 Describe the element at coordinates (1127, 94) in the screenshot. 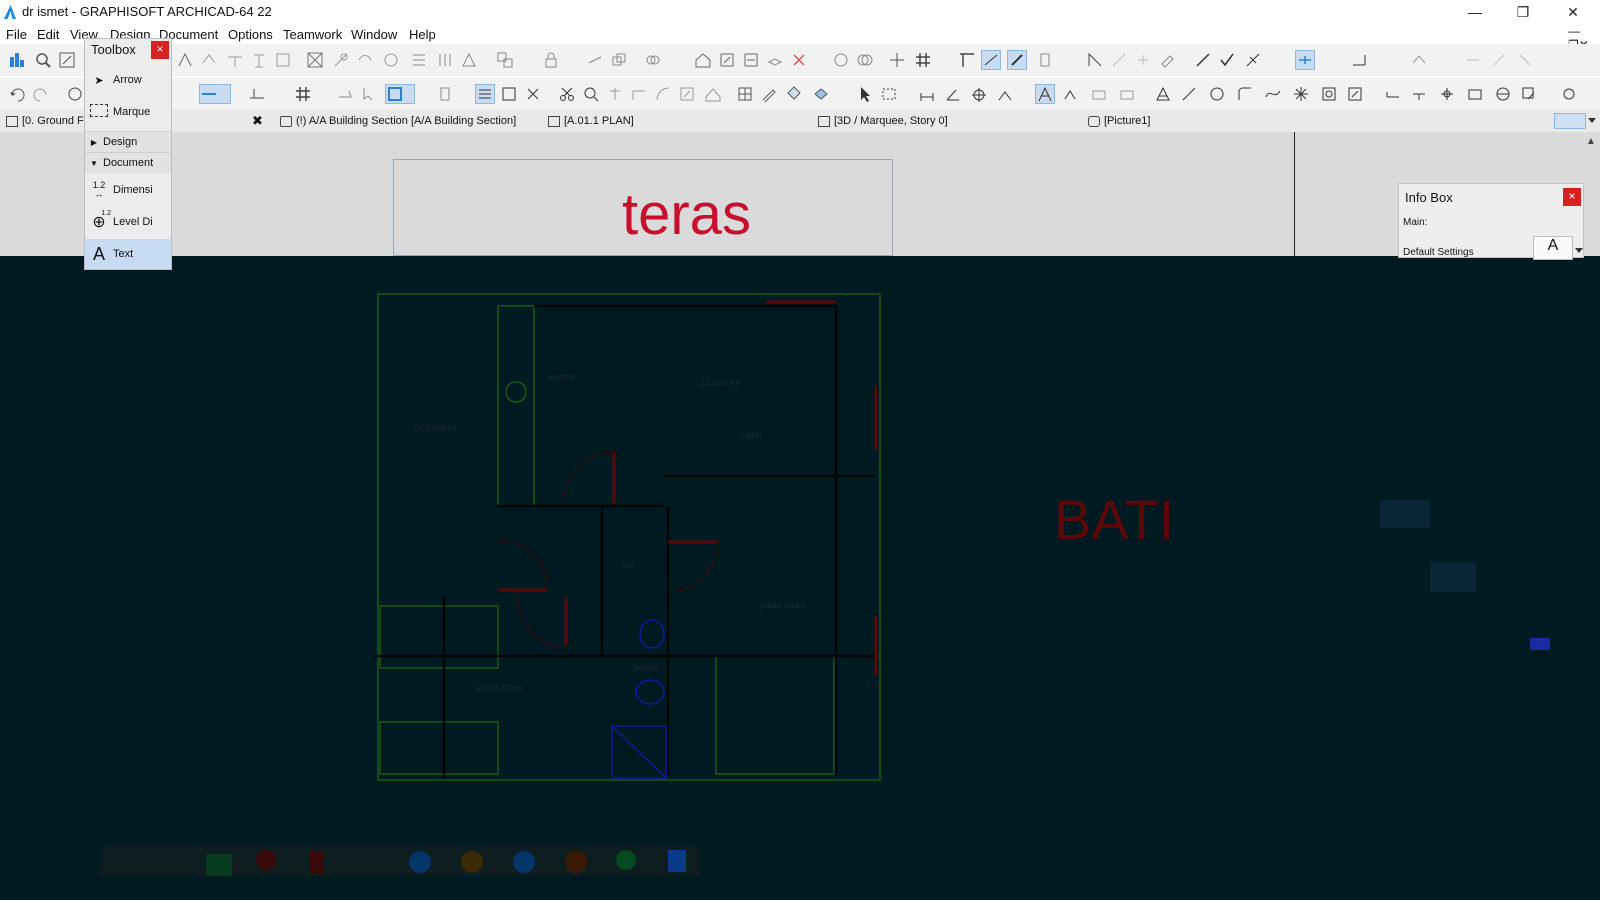

I see `zone-stamp-icon` at that location.